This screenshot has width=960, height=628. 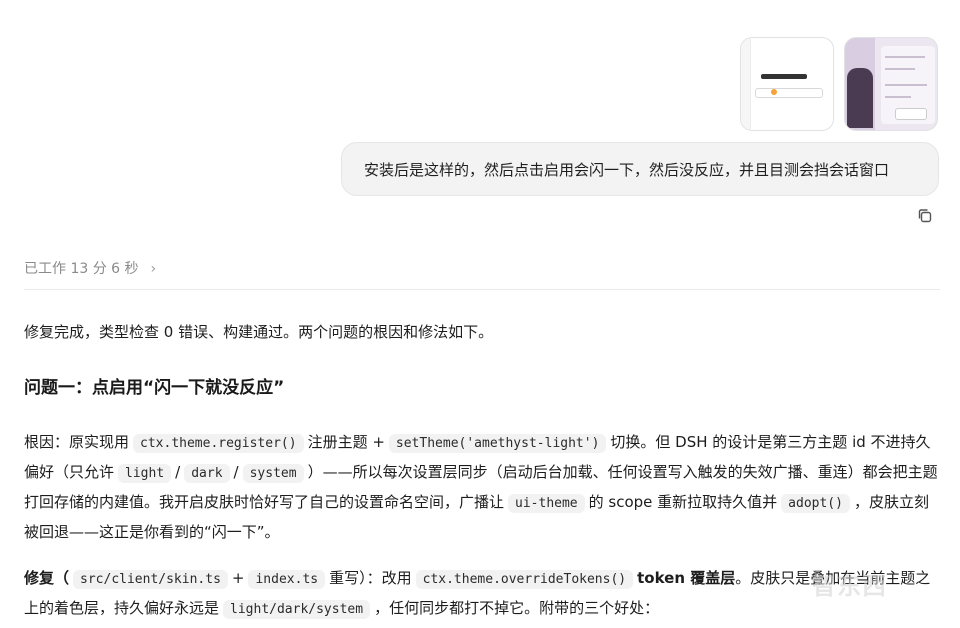 What do you see at coordinates (259, 332) in the screenshot?
I see `summary-paragraph: 修复完成，类型检查 0 错误、构建通过。两个问题的根因和修法如下。` at bounding box center [259, 332].